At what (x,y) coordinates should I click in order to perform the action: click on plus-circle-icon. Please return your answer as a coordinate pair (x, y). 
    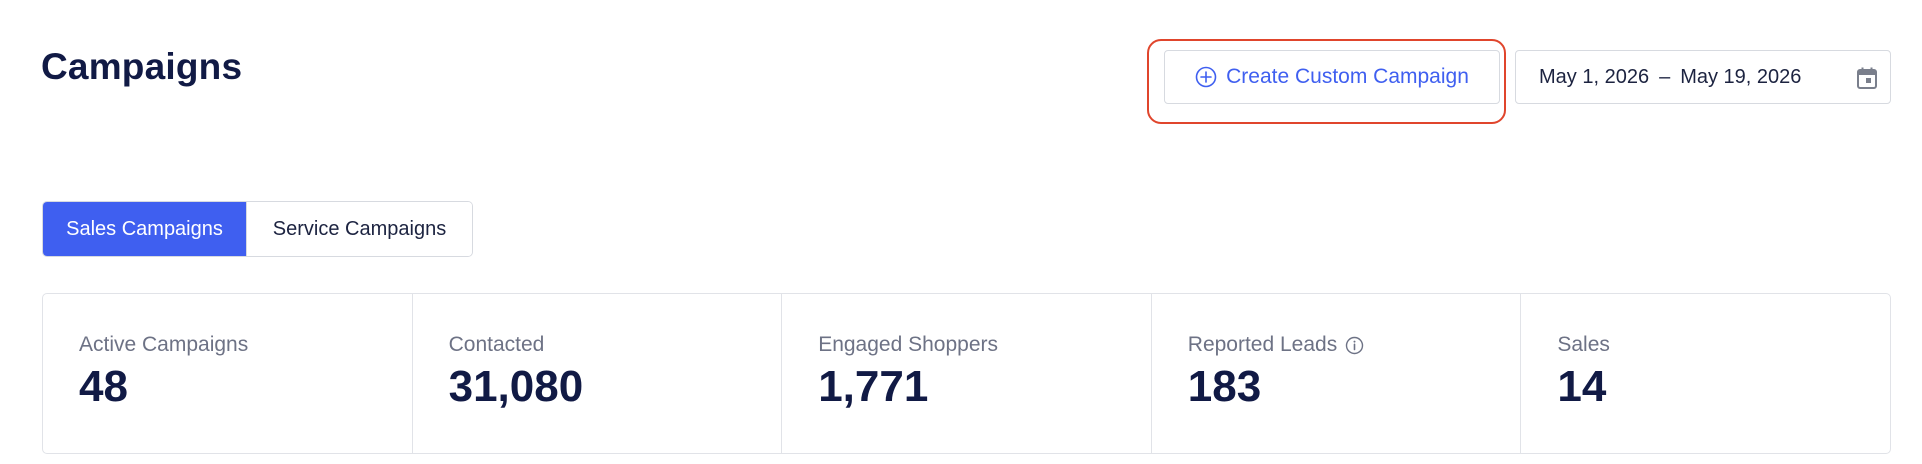
    Looking at the image, I should click on (1206, 77).